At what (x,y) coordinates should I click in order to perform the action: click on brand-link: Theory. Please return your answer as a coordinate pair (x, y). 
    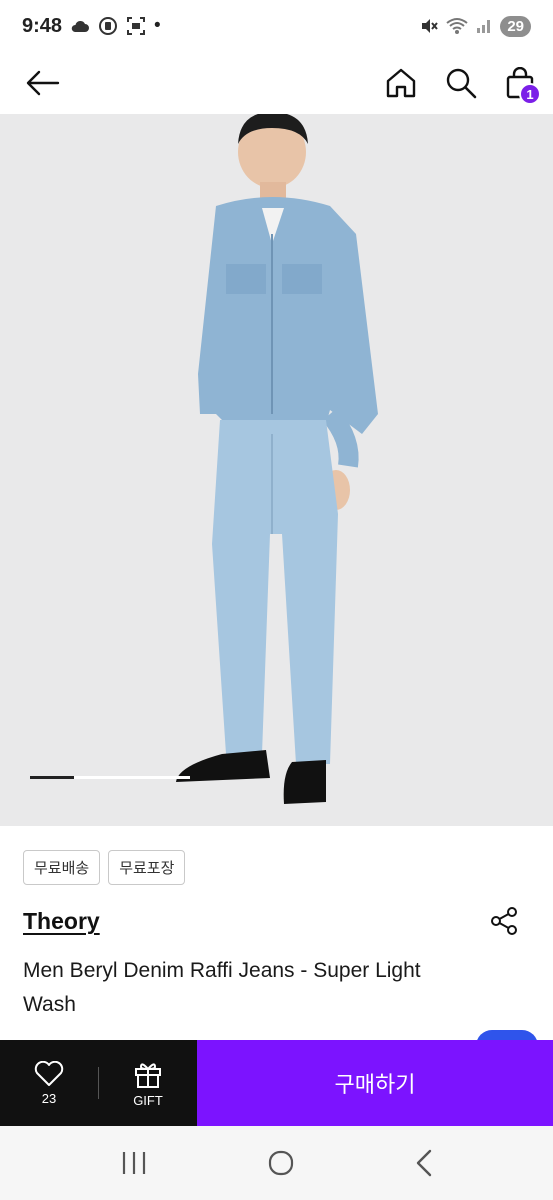
    Looking at the image, I should click on (61, 921).